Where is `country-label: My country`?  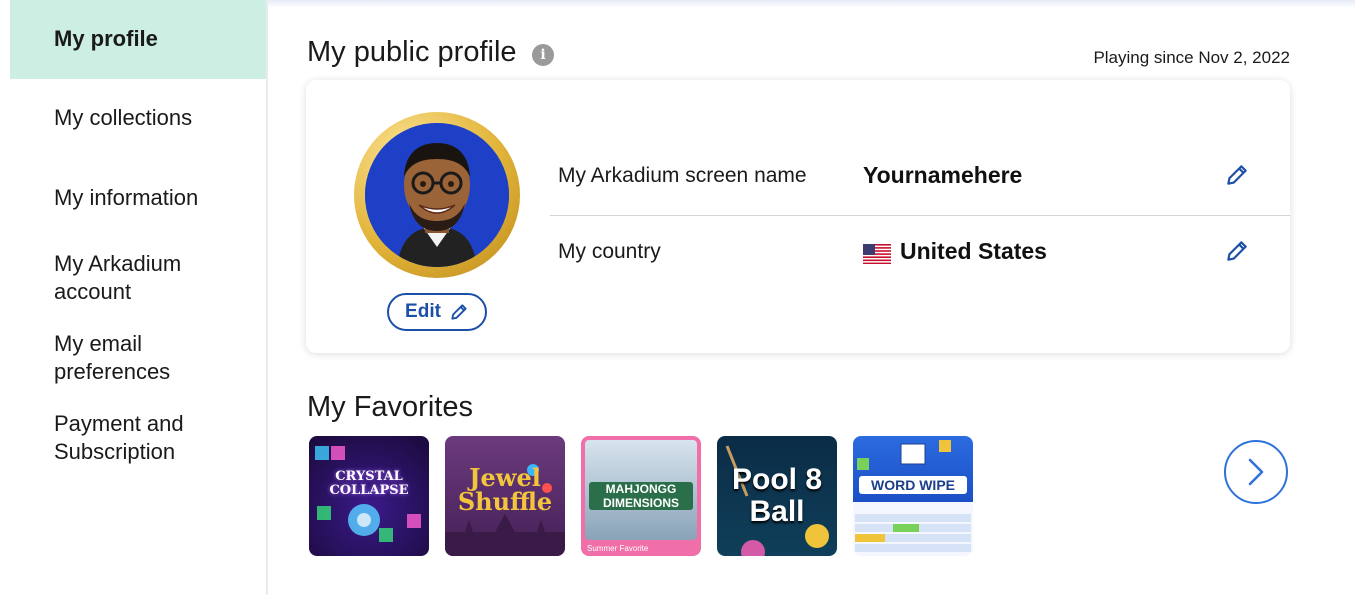
country-label: My country is located at coordinates (609, 251).